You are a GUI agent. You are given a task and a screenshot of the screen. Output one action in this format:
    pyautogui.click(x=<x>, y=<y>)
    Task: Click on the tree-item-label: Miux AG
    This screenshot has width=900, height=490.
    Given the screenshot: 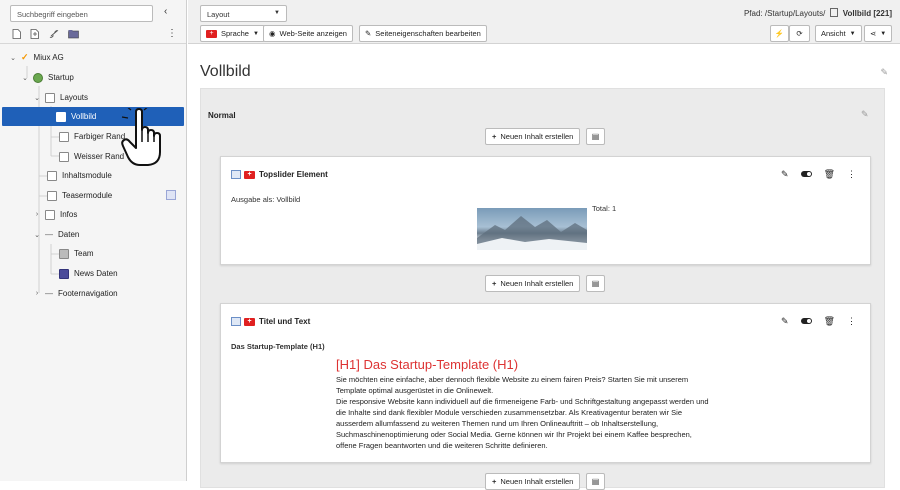 What is the action you would take?
    pyautogui.click(x=48, y=57)
    